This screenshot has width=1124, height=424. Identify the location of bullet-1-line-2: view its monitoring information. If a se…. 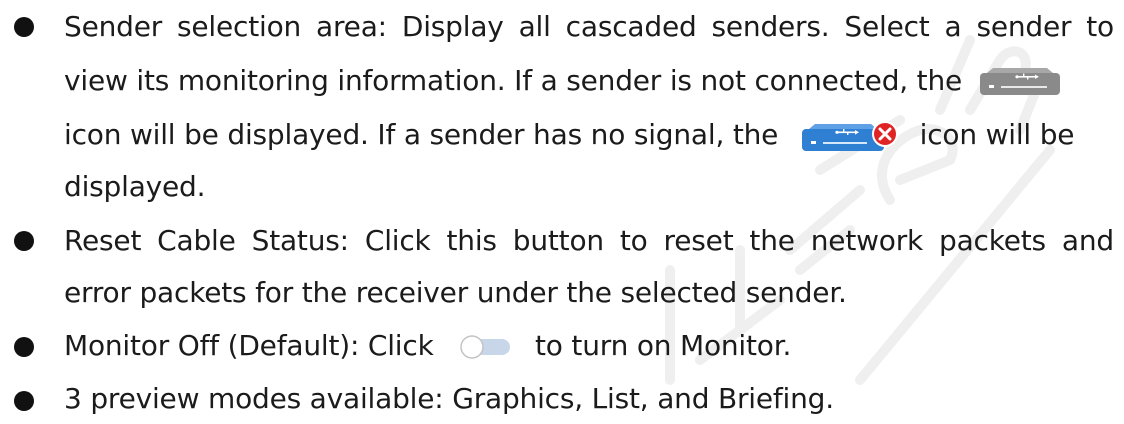
(566, 81).